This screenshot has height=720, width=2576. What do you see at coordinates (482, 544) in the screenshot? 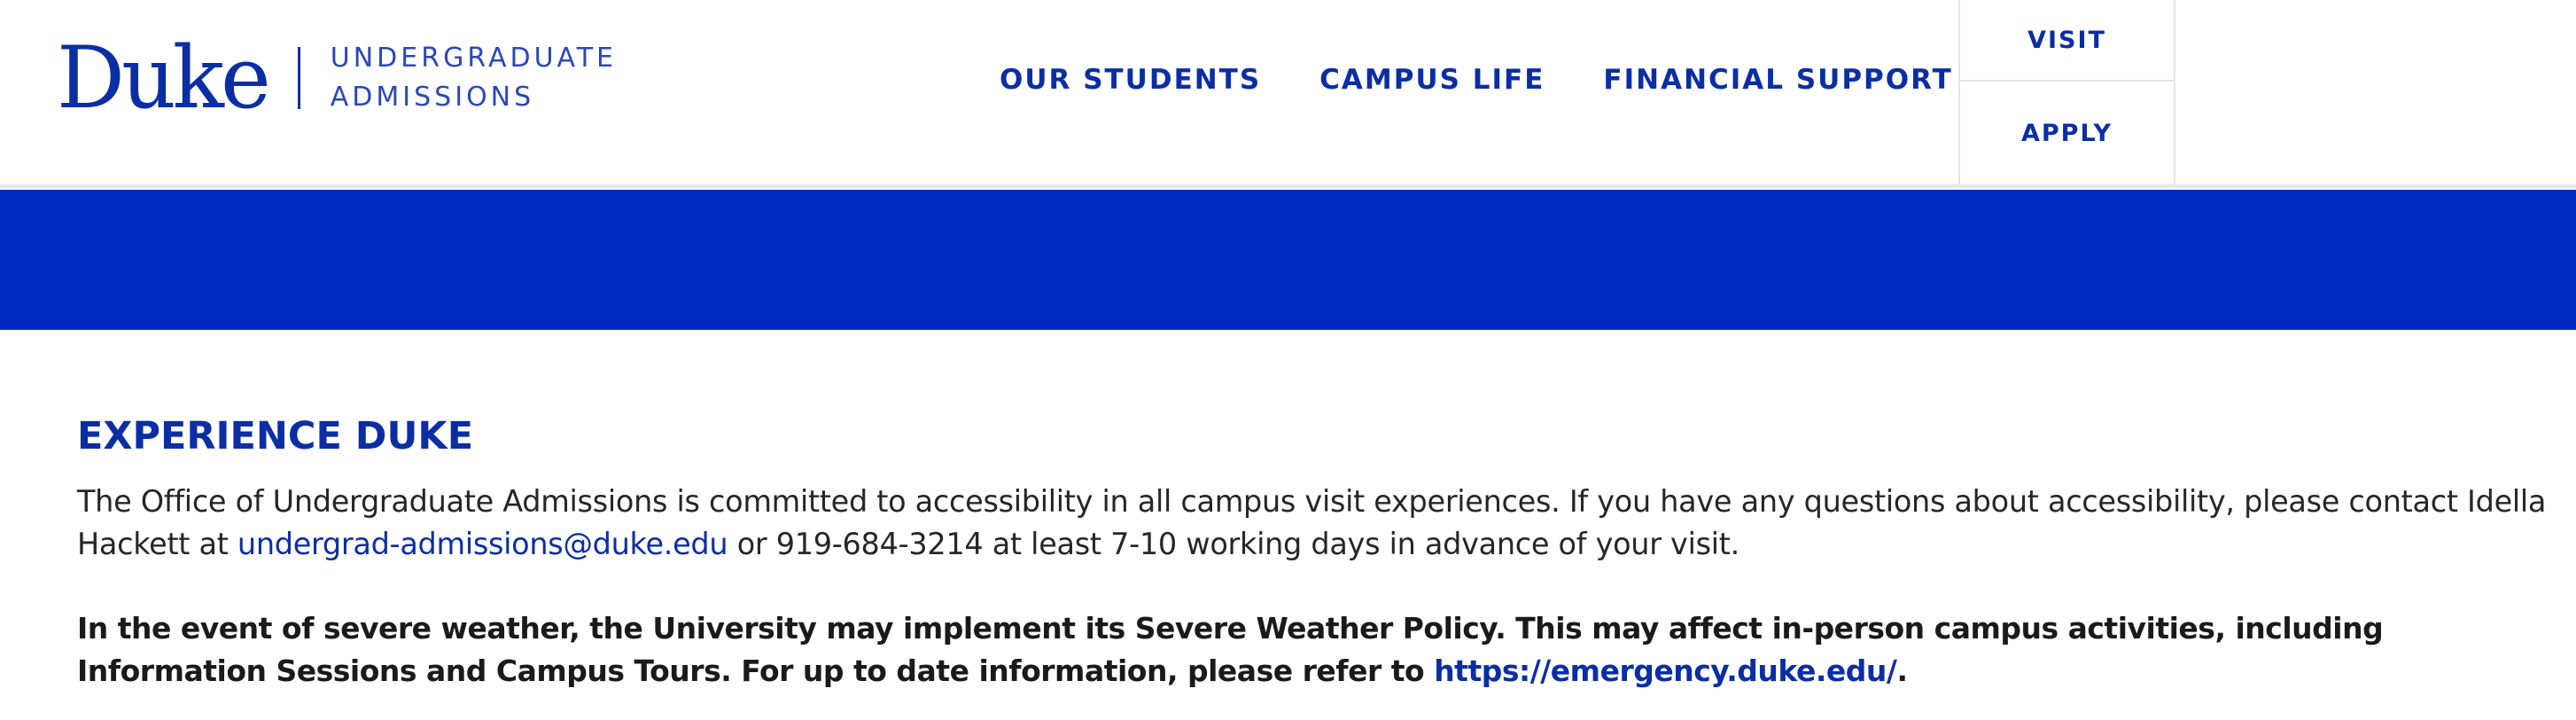
I see `admissions-email-link: undergrad-admissions@duke.edu` at bounding box center [482, 544].